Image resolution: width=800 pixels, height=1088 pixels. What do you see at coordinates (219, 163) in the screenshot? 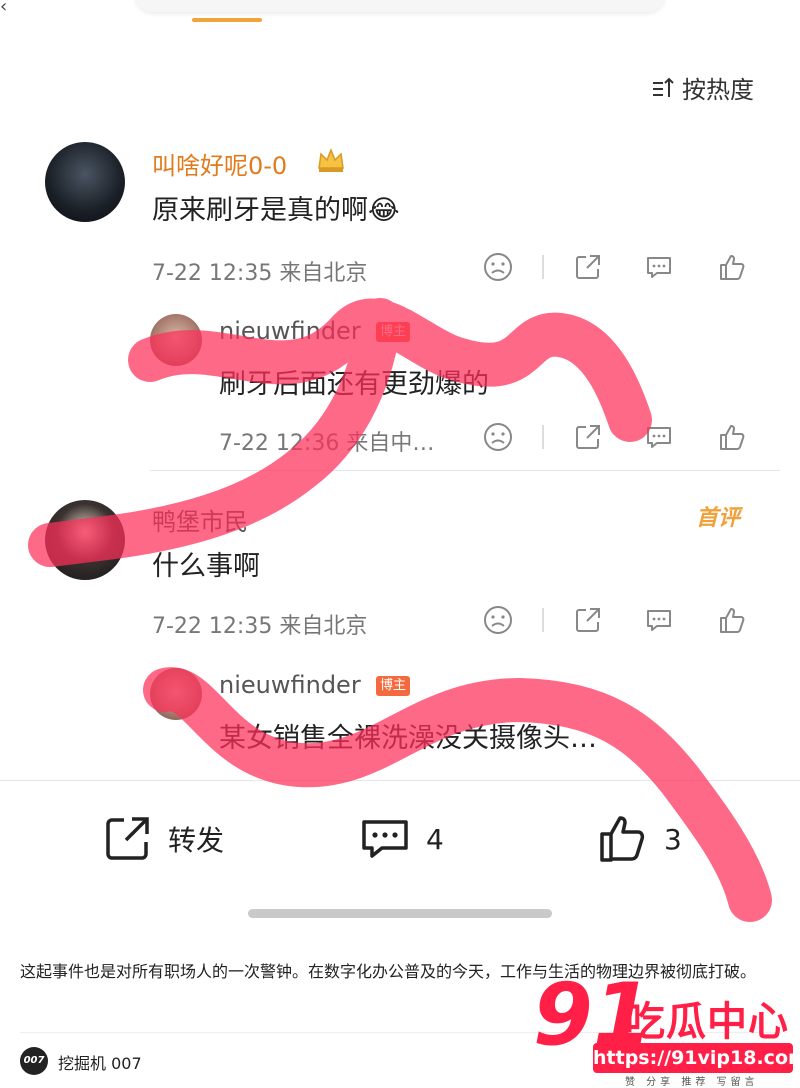
I see `comment-username: 叫啥好呢0-0` at bounding box center [219, 163].